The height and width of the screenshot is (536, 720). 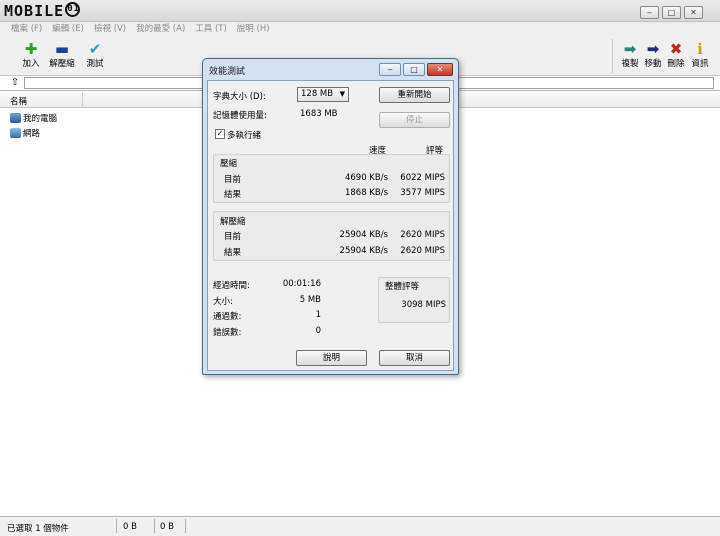 What do you see at coordinates (31, 64) in the screenshot?
I see `add-label: 加入` at bounding box center [31, 64].